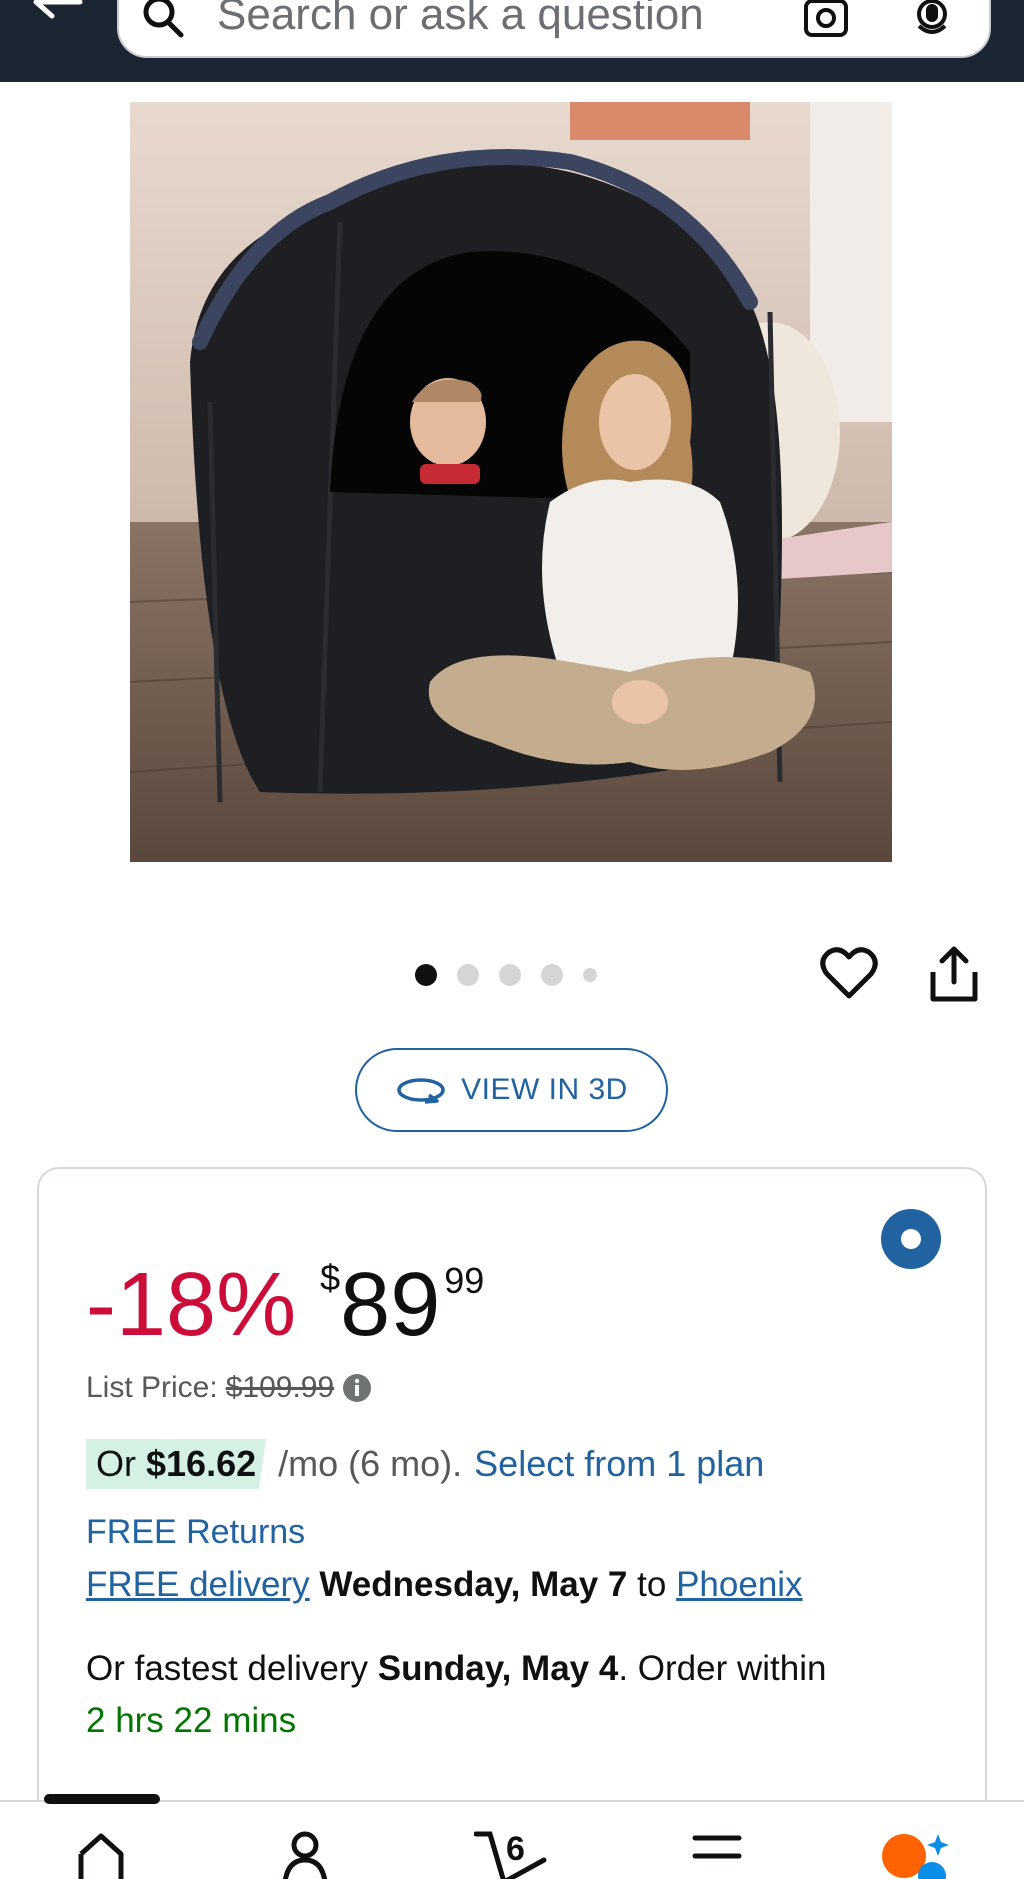 The image size is (1024, 1879). What do you see at coordinates (915, 1854) in the screenshot?
I see `rufus-assistant-icon` at bounding box center [915, 1854].